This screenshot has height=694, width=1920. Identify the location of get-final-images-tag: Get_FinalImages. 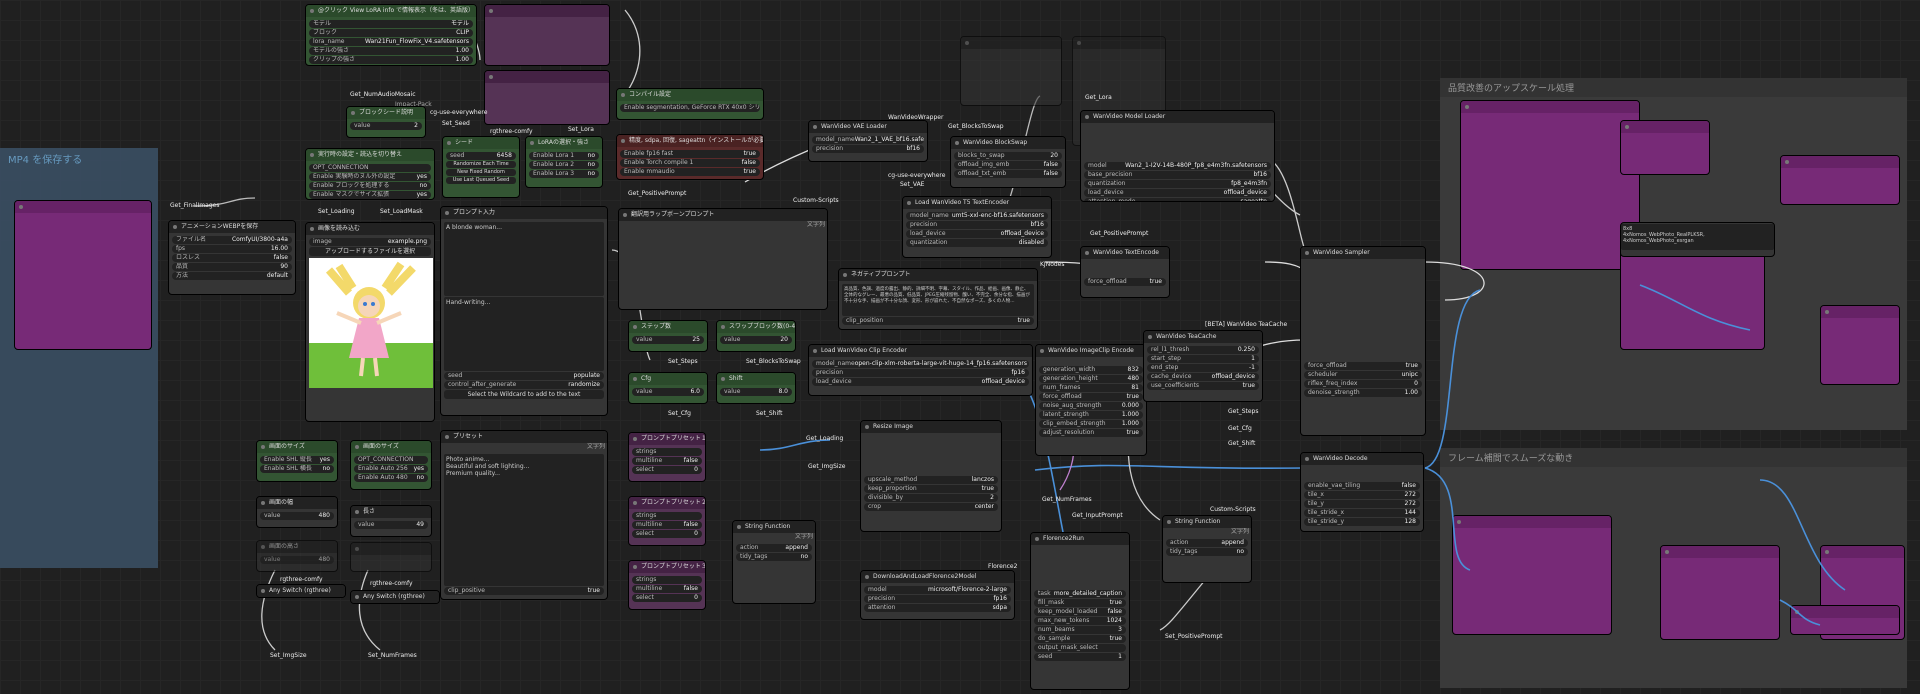
(194, 205).